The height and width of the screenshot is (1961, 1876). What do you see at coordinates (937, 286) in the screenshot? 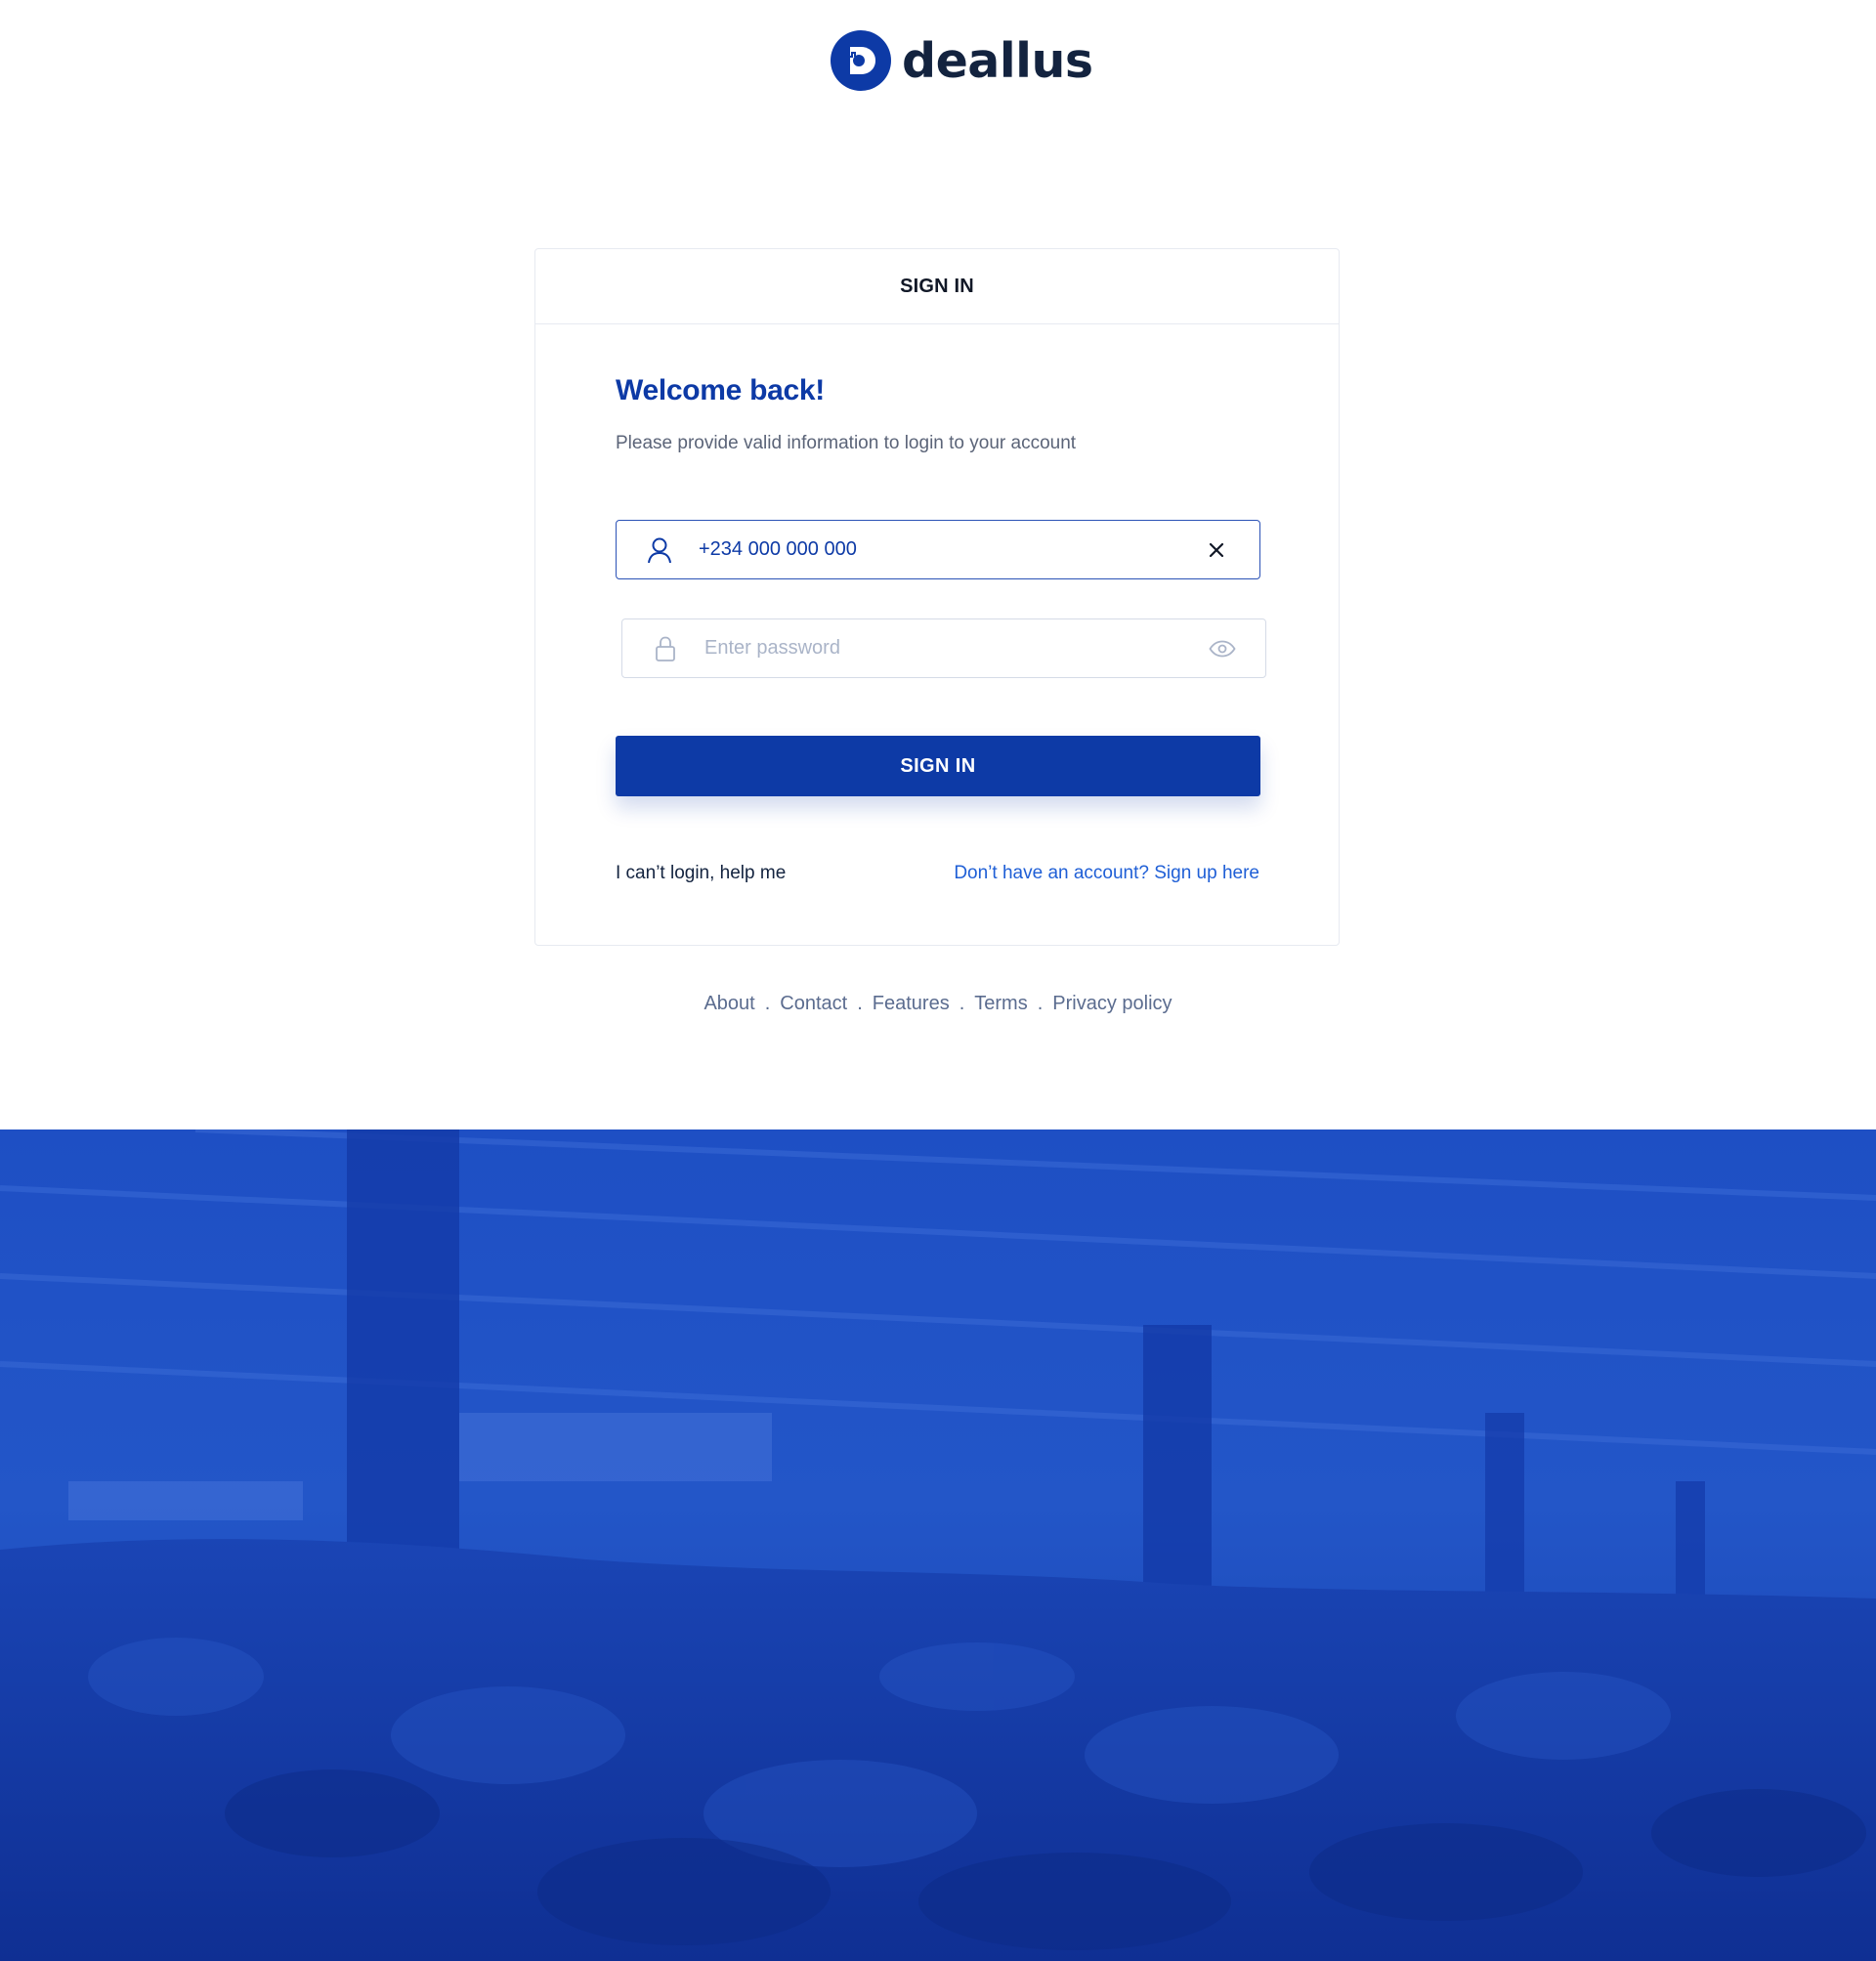
I see `card-header-title: SIGN IN` at bounding box center [937, 286].